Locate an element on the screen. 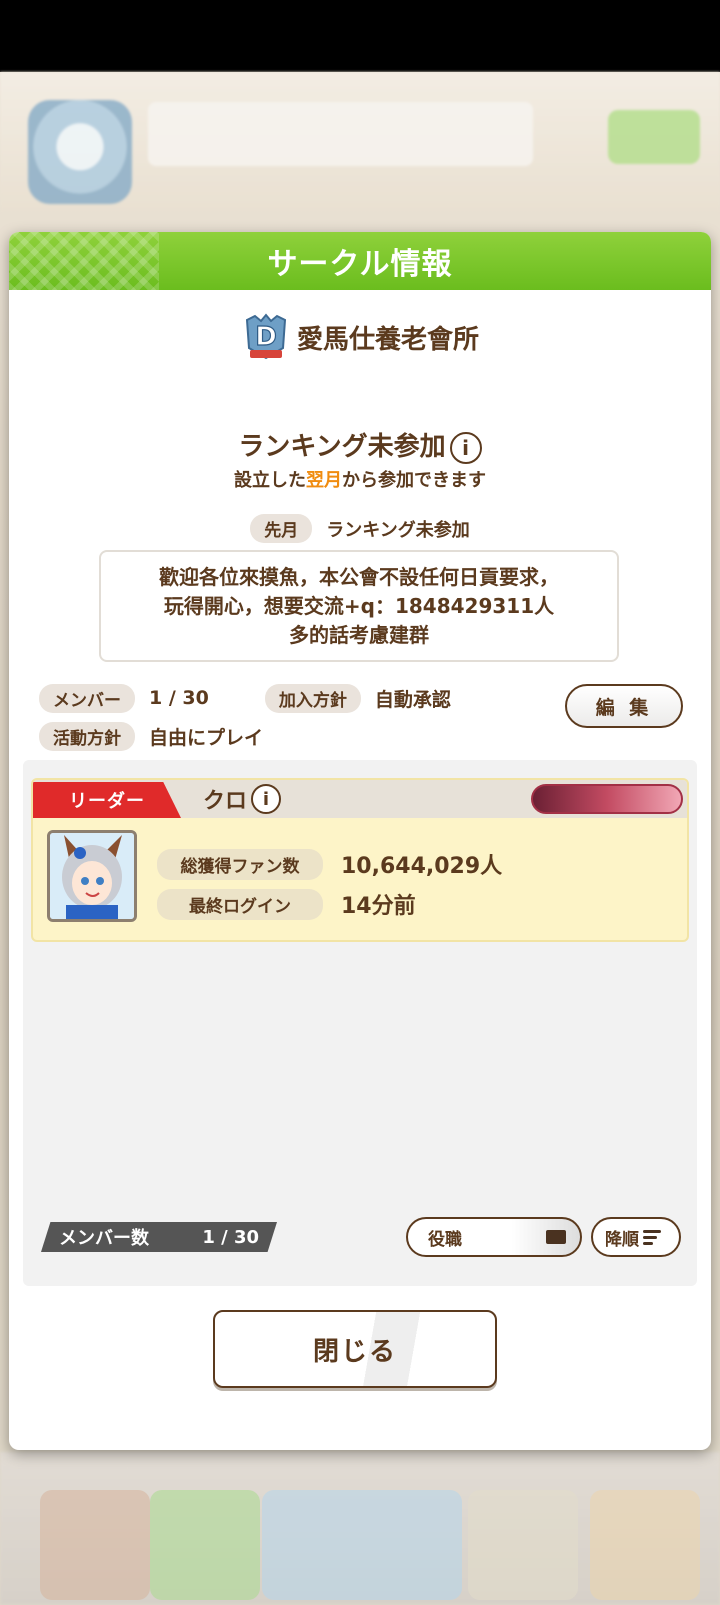 Image resolution: width=720 pixels, height=1605 pixels. members-label: メンバー is located at coordinates (87, 698).